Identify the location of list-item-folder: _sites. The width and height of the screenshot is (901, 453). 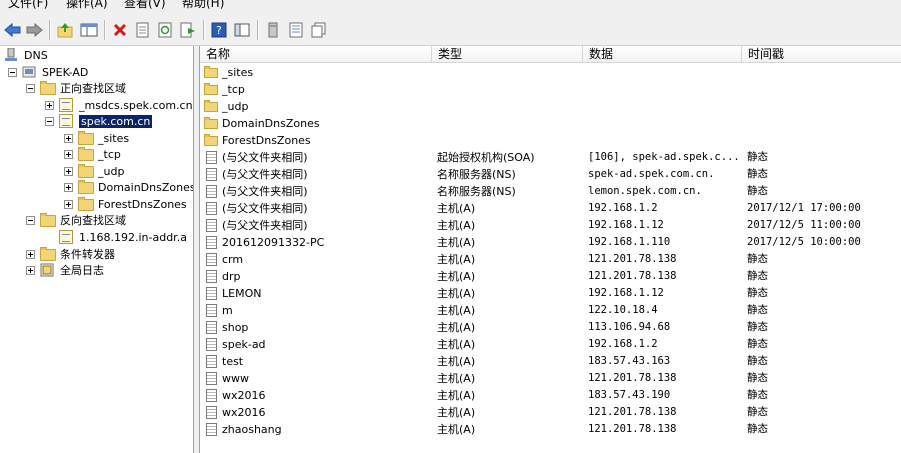
(550, 72).